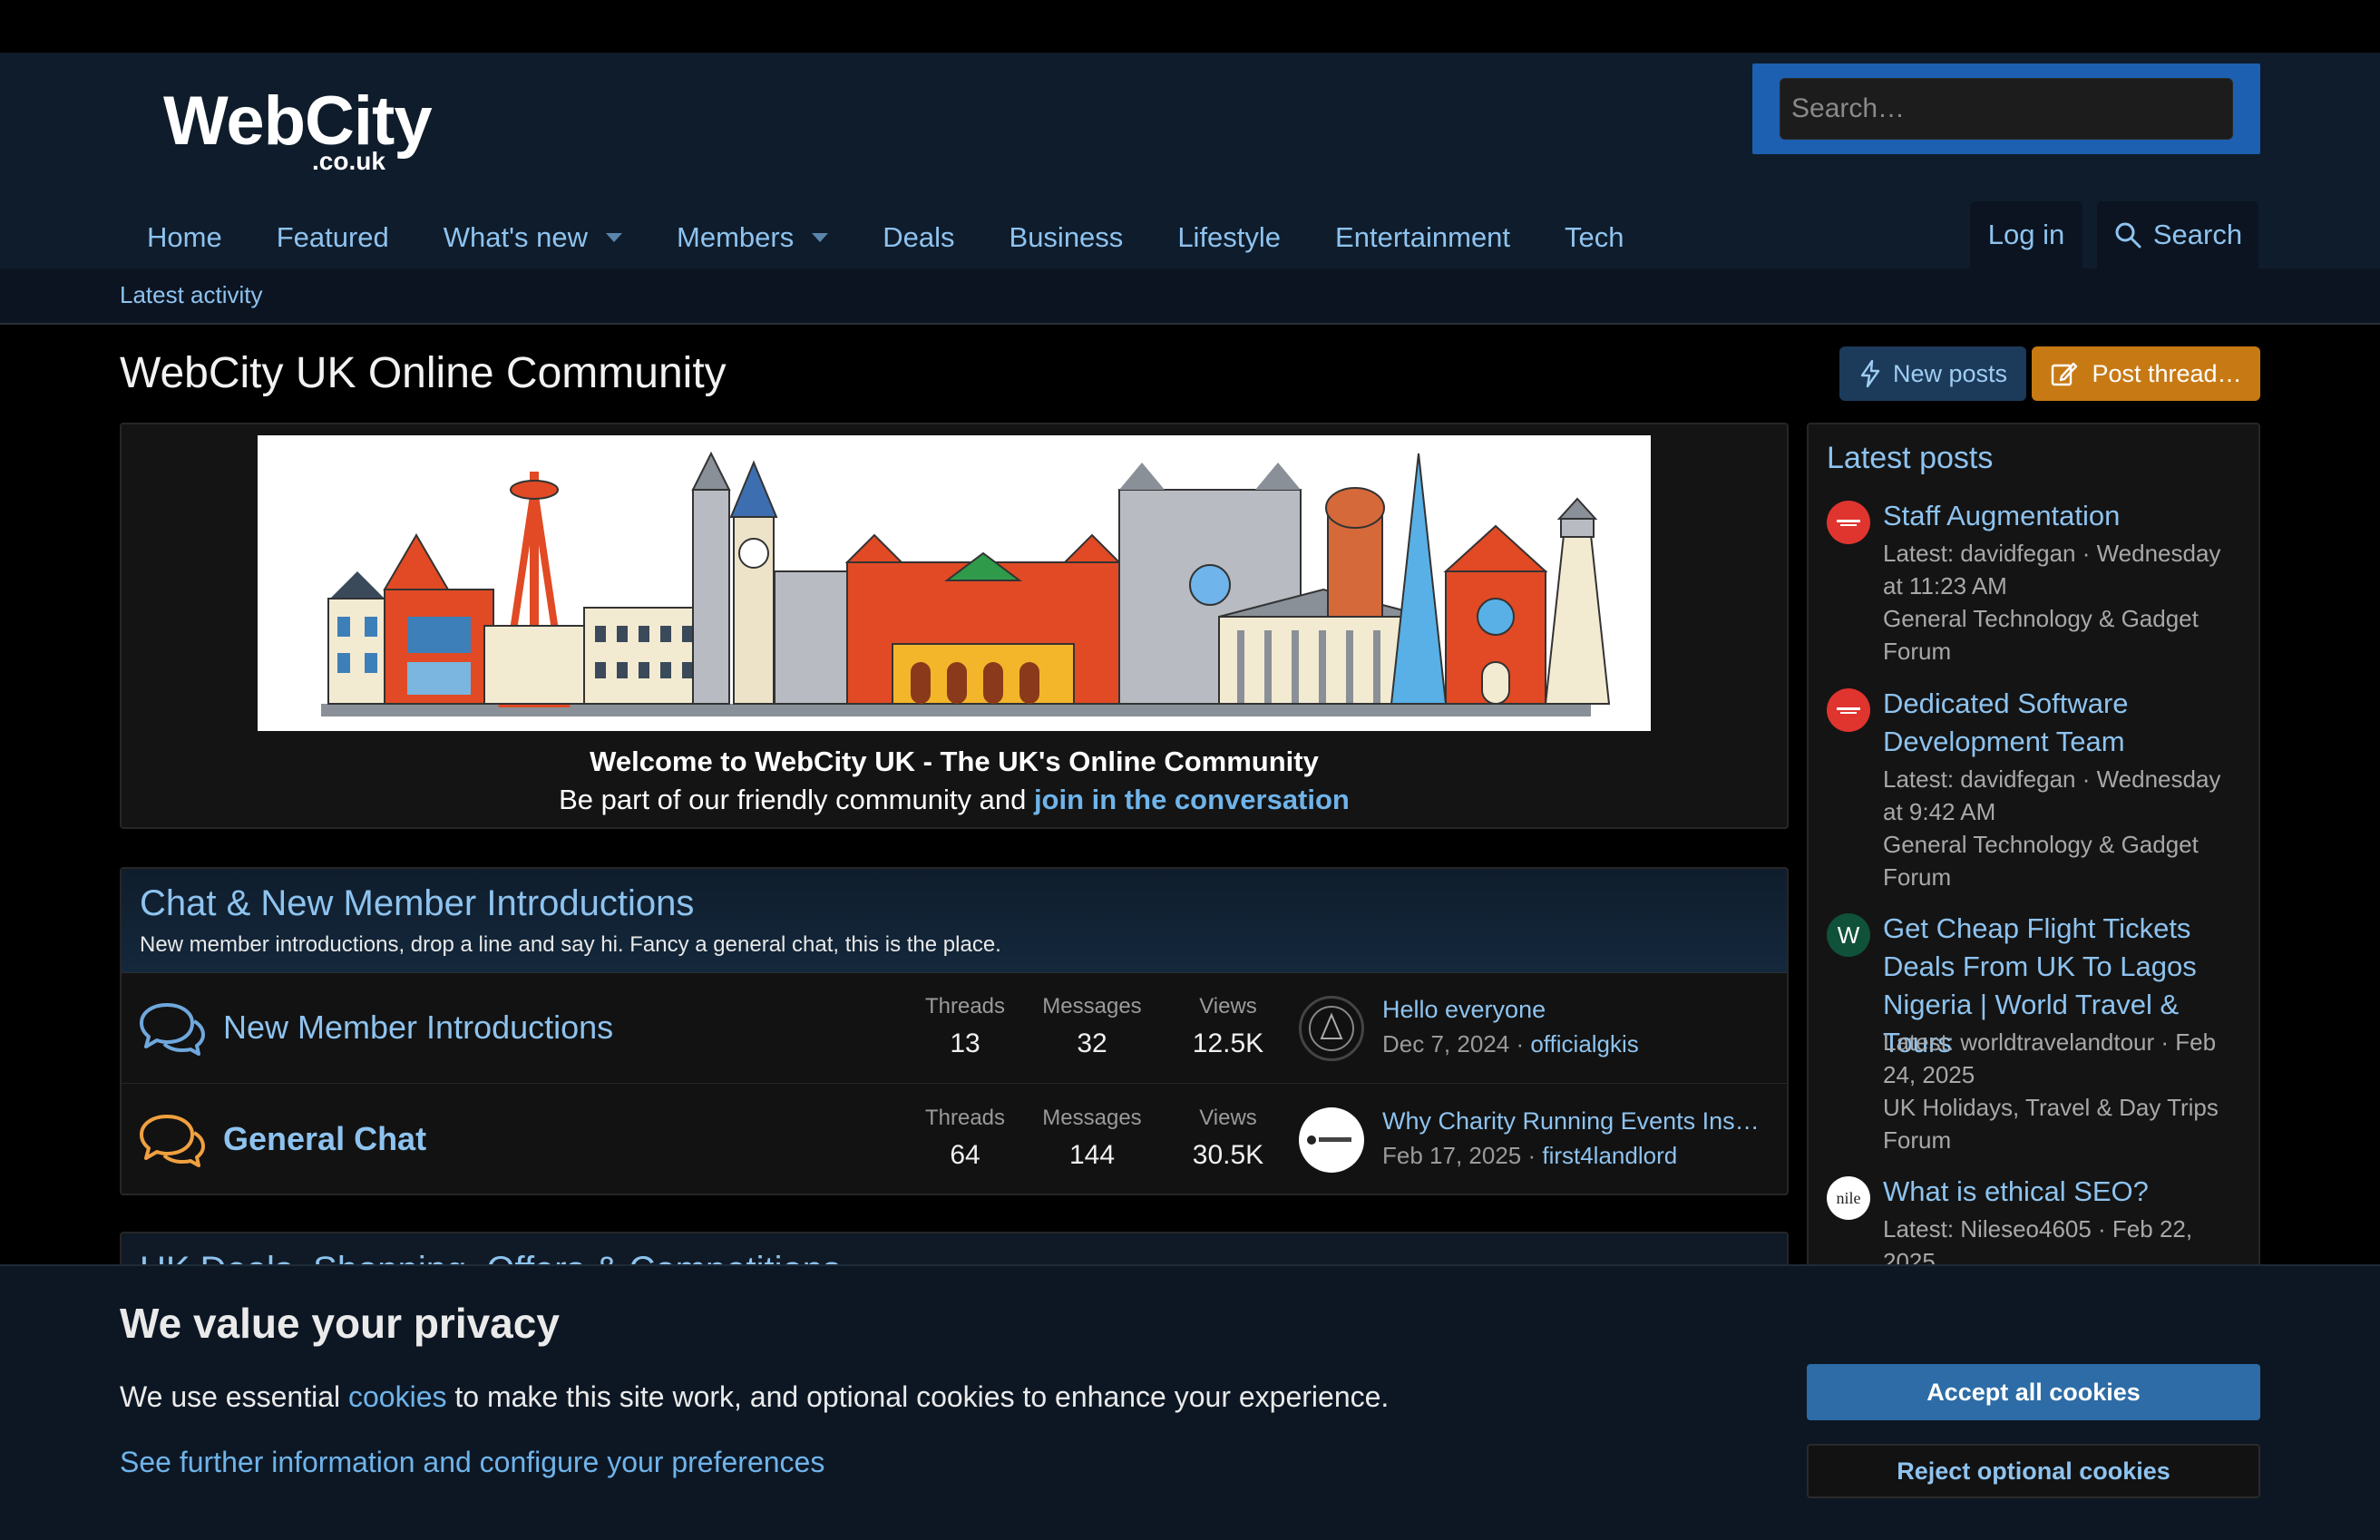 The width and height of the screenshot is (2380, 1540). I want to click on threads-stat: Threads 64, so click(965, 1138).